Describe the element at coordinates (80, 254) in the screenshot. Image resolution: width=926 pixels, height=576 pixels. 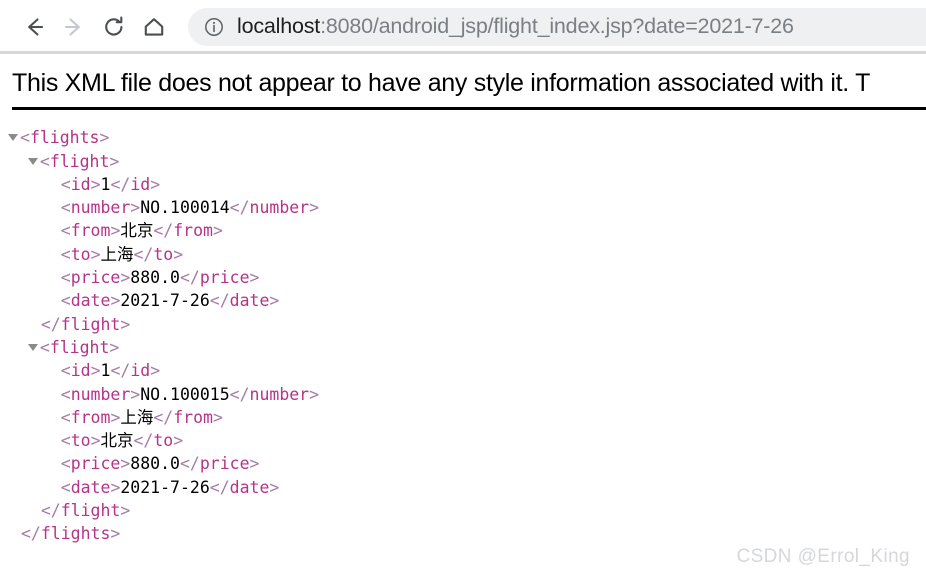
I see `xml-tag-name: to` at that location.